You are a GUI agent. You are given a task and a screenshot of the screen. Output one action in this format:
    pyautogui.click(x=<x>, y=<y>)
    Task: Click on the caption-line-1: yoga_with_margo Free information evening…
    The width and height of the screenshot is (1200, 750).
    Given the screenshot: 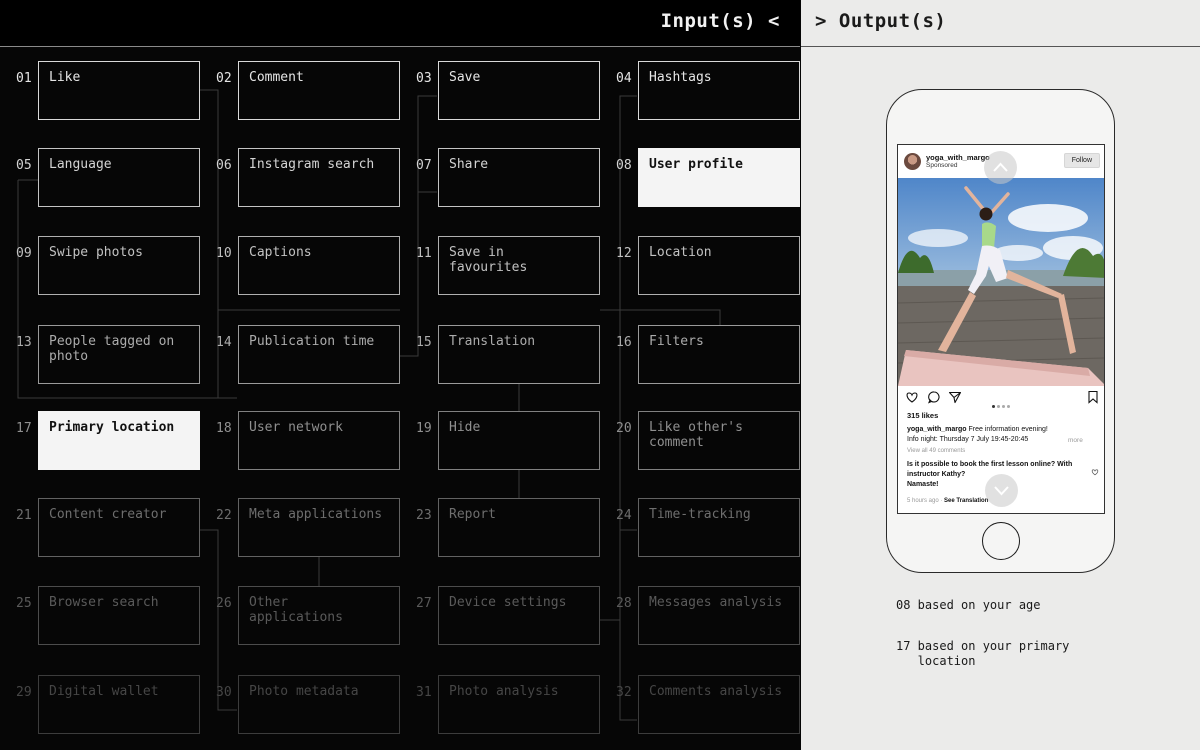 What is the action you would take?
    pyautogui.click(x=977, y=429)
    